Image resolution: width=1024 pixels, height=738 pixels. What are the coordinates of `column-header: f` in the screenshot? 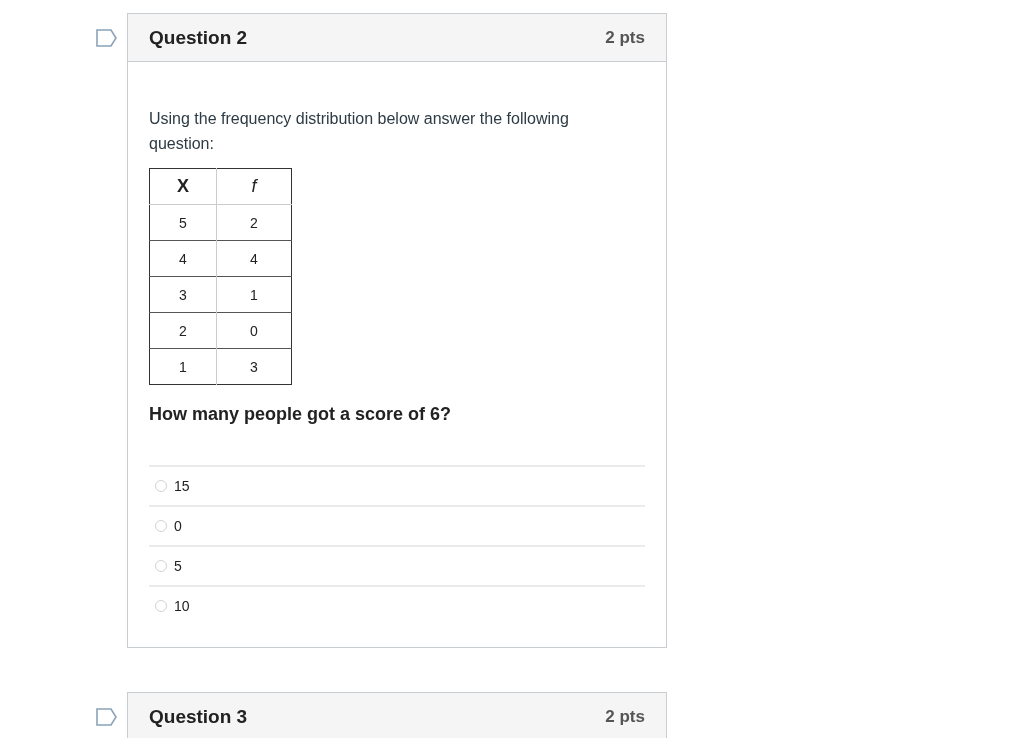 It's located at (254, 186).